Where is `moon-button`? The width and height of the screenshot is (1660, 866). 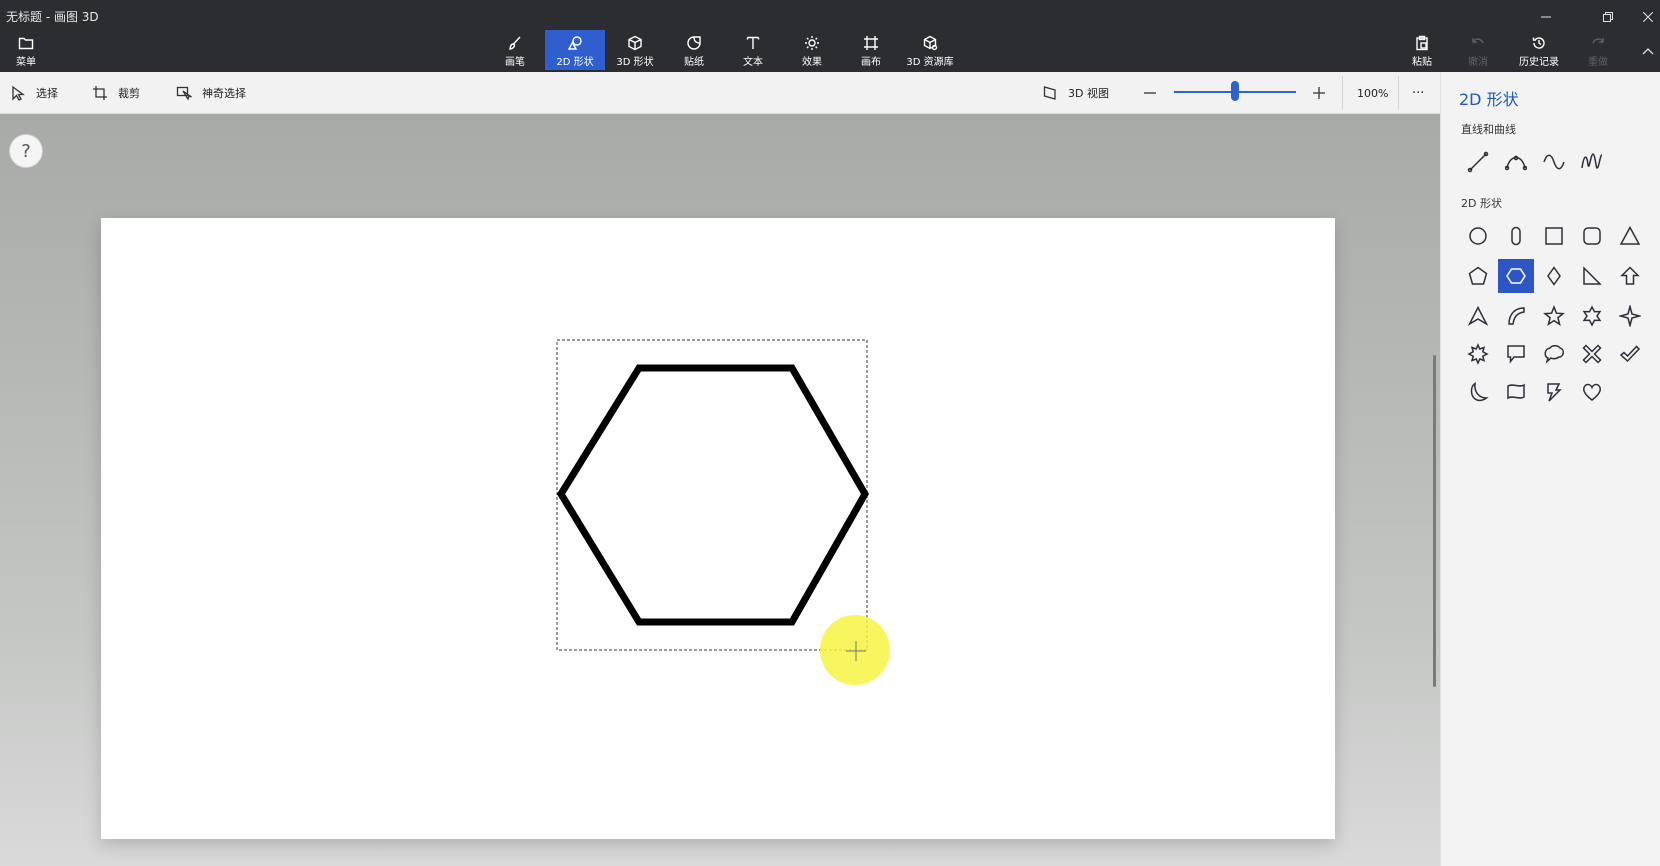 moon-button is located at coordinates (1478, 392).